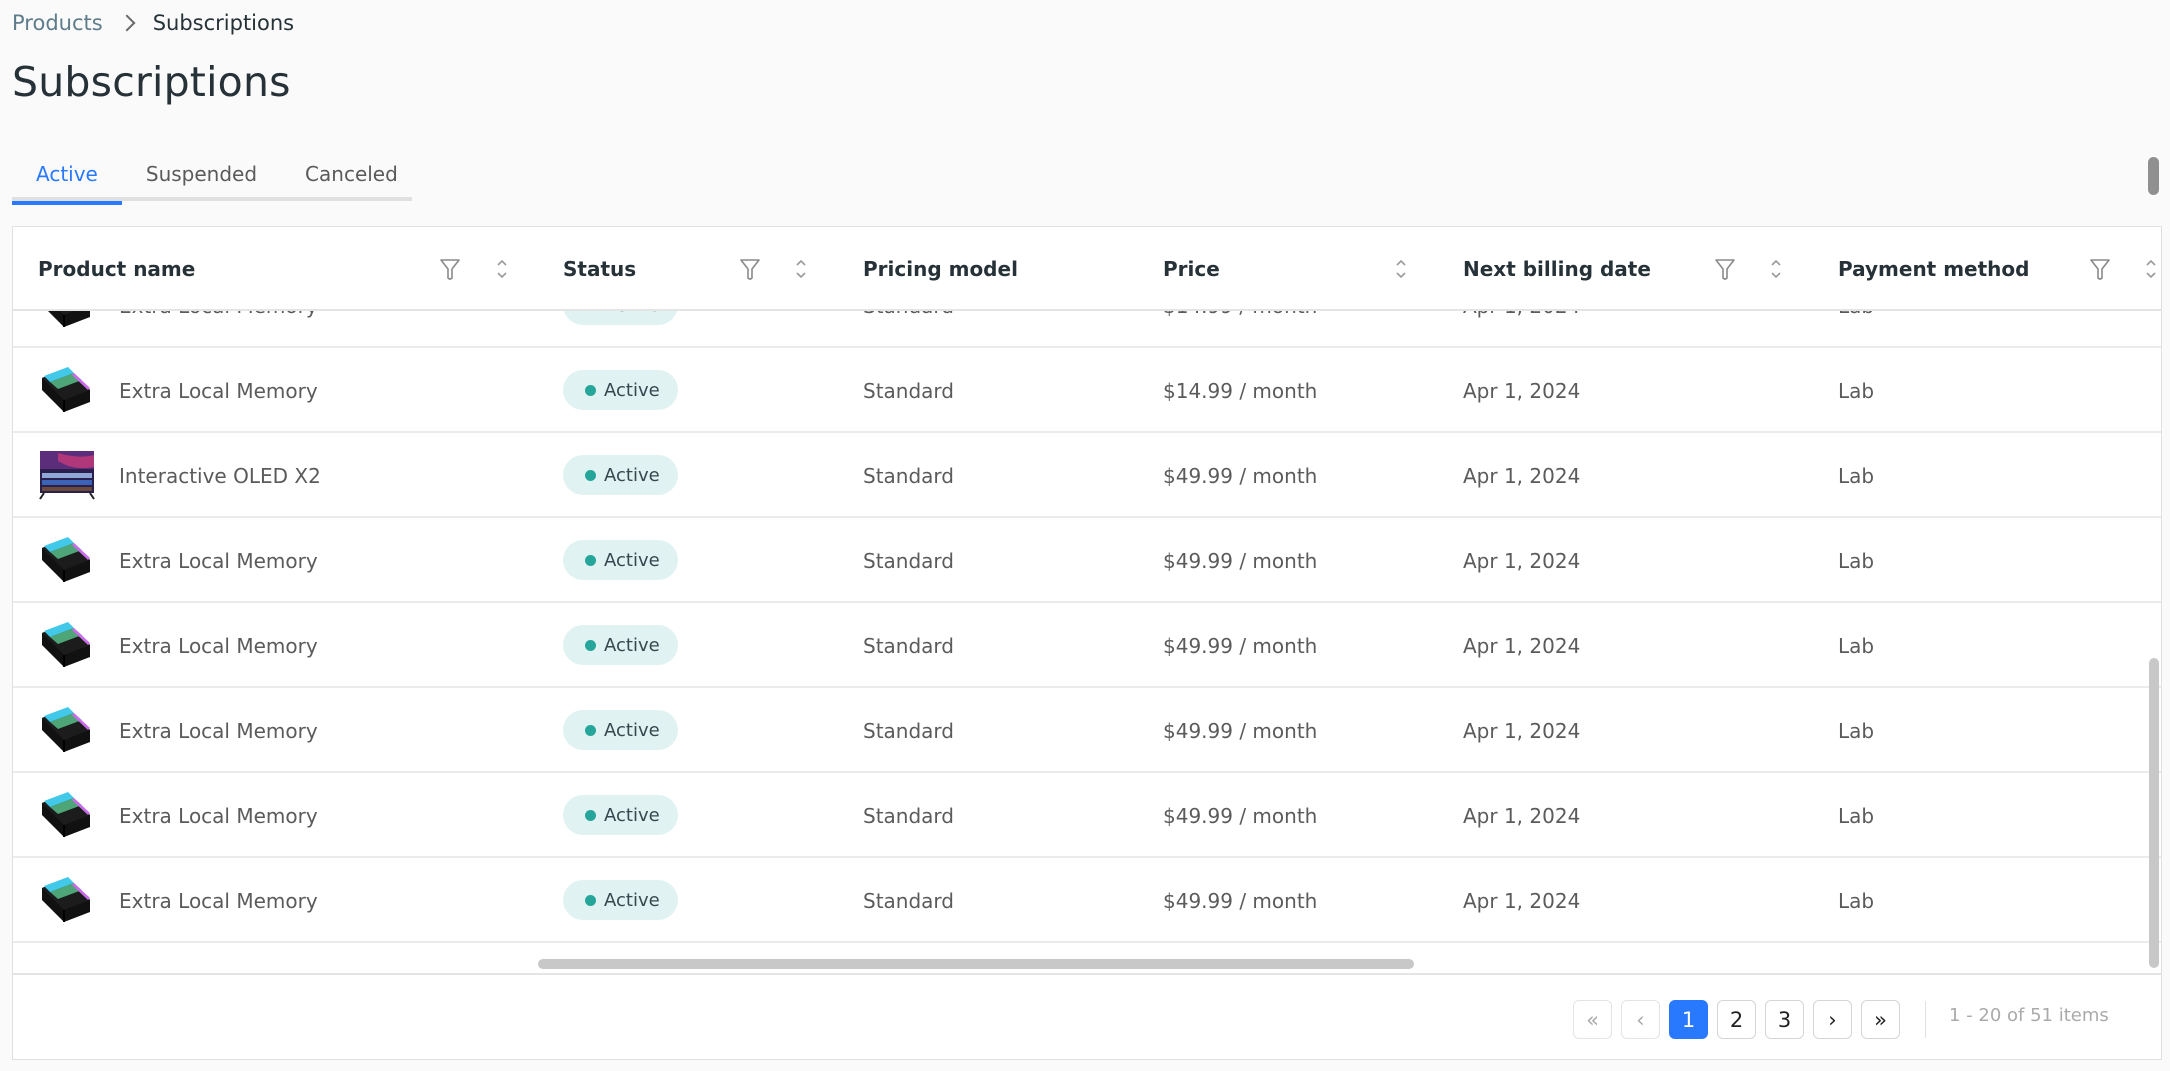 This screenshot has height=1071, width=2170. I want to click on page-button-1: 1, so click(1688, 1019).